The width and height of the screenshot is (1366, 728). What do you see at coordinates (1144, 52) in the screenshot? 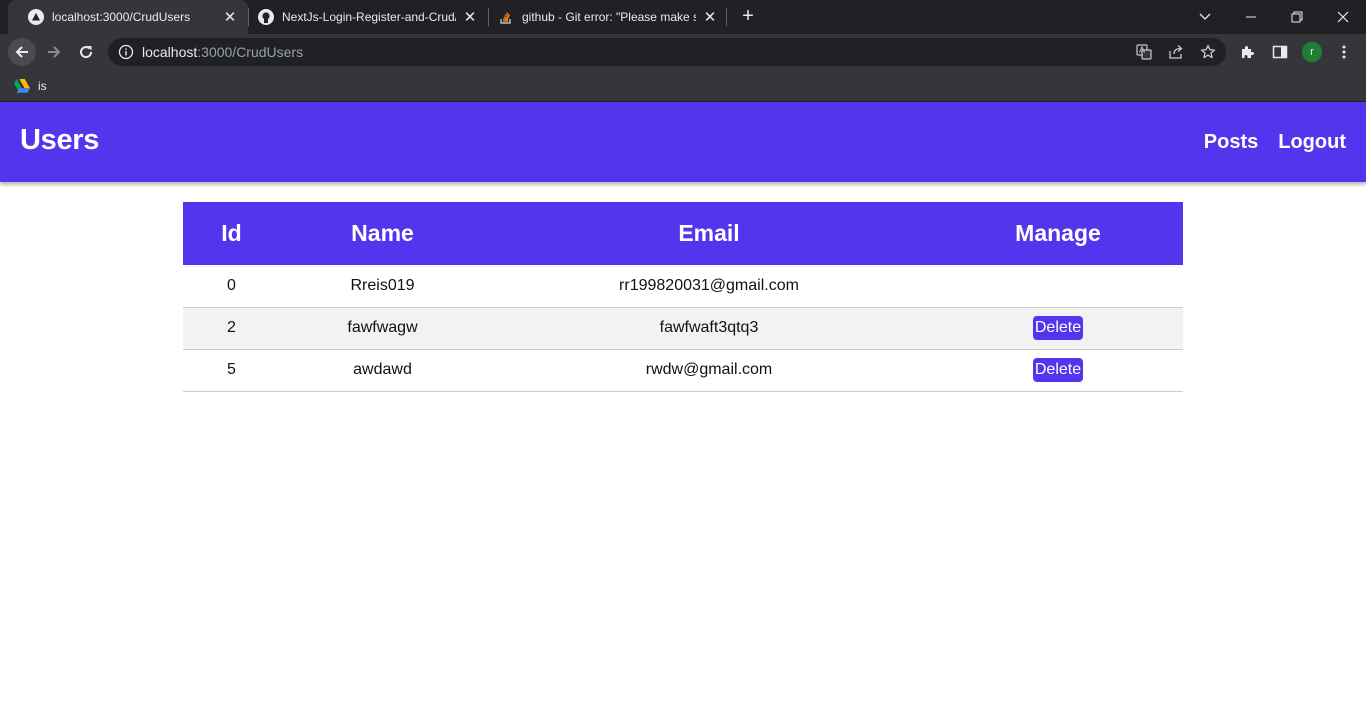
I see `translate-icon` at bounding box center [1144, 52].